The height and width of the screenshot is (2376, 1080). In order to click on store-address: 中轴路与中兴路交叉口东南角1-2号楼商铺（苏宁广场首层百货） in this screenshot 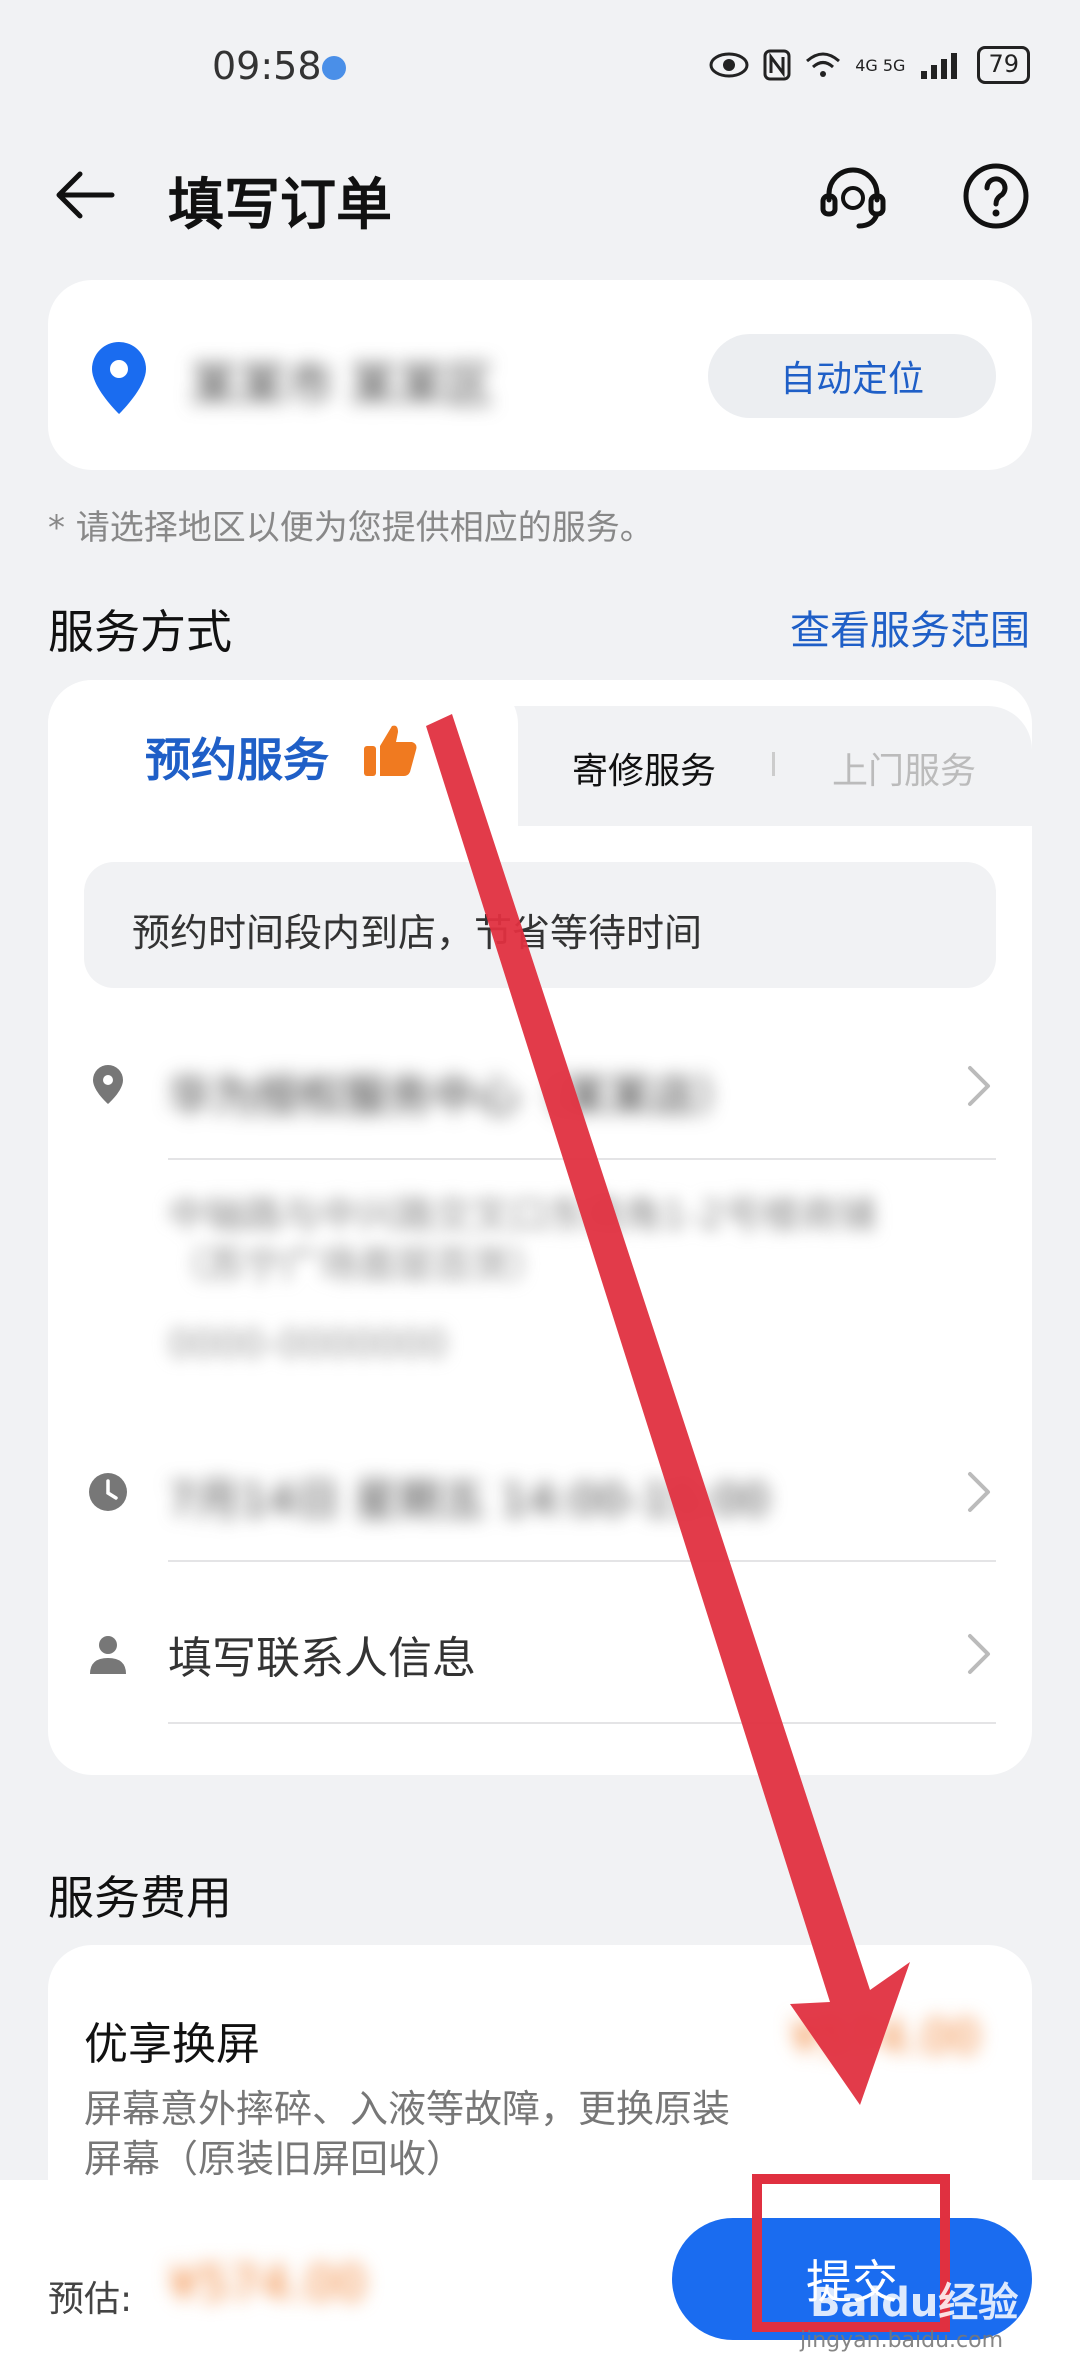, I will do `click(522, 1240)`.